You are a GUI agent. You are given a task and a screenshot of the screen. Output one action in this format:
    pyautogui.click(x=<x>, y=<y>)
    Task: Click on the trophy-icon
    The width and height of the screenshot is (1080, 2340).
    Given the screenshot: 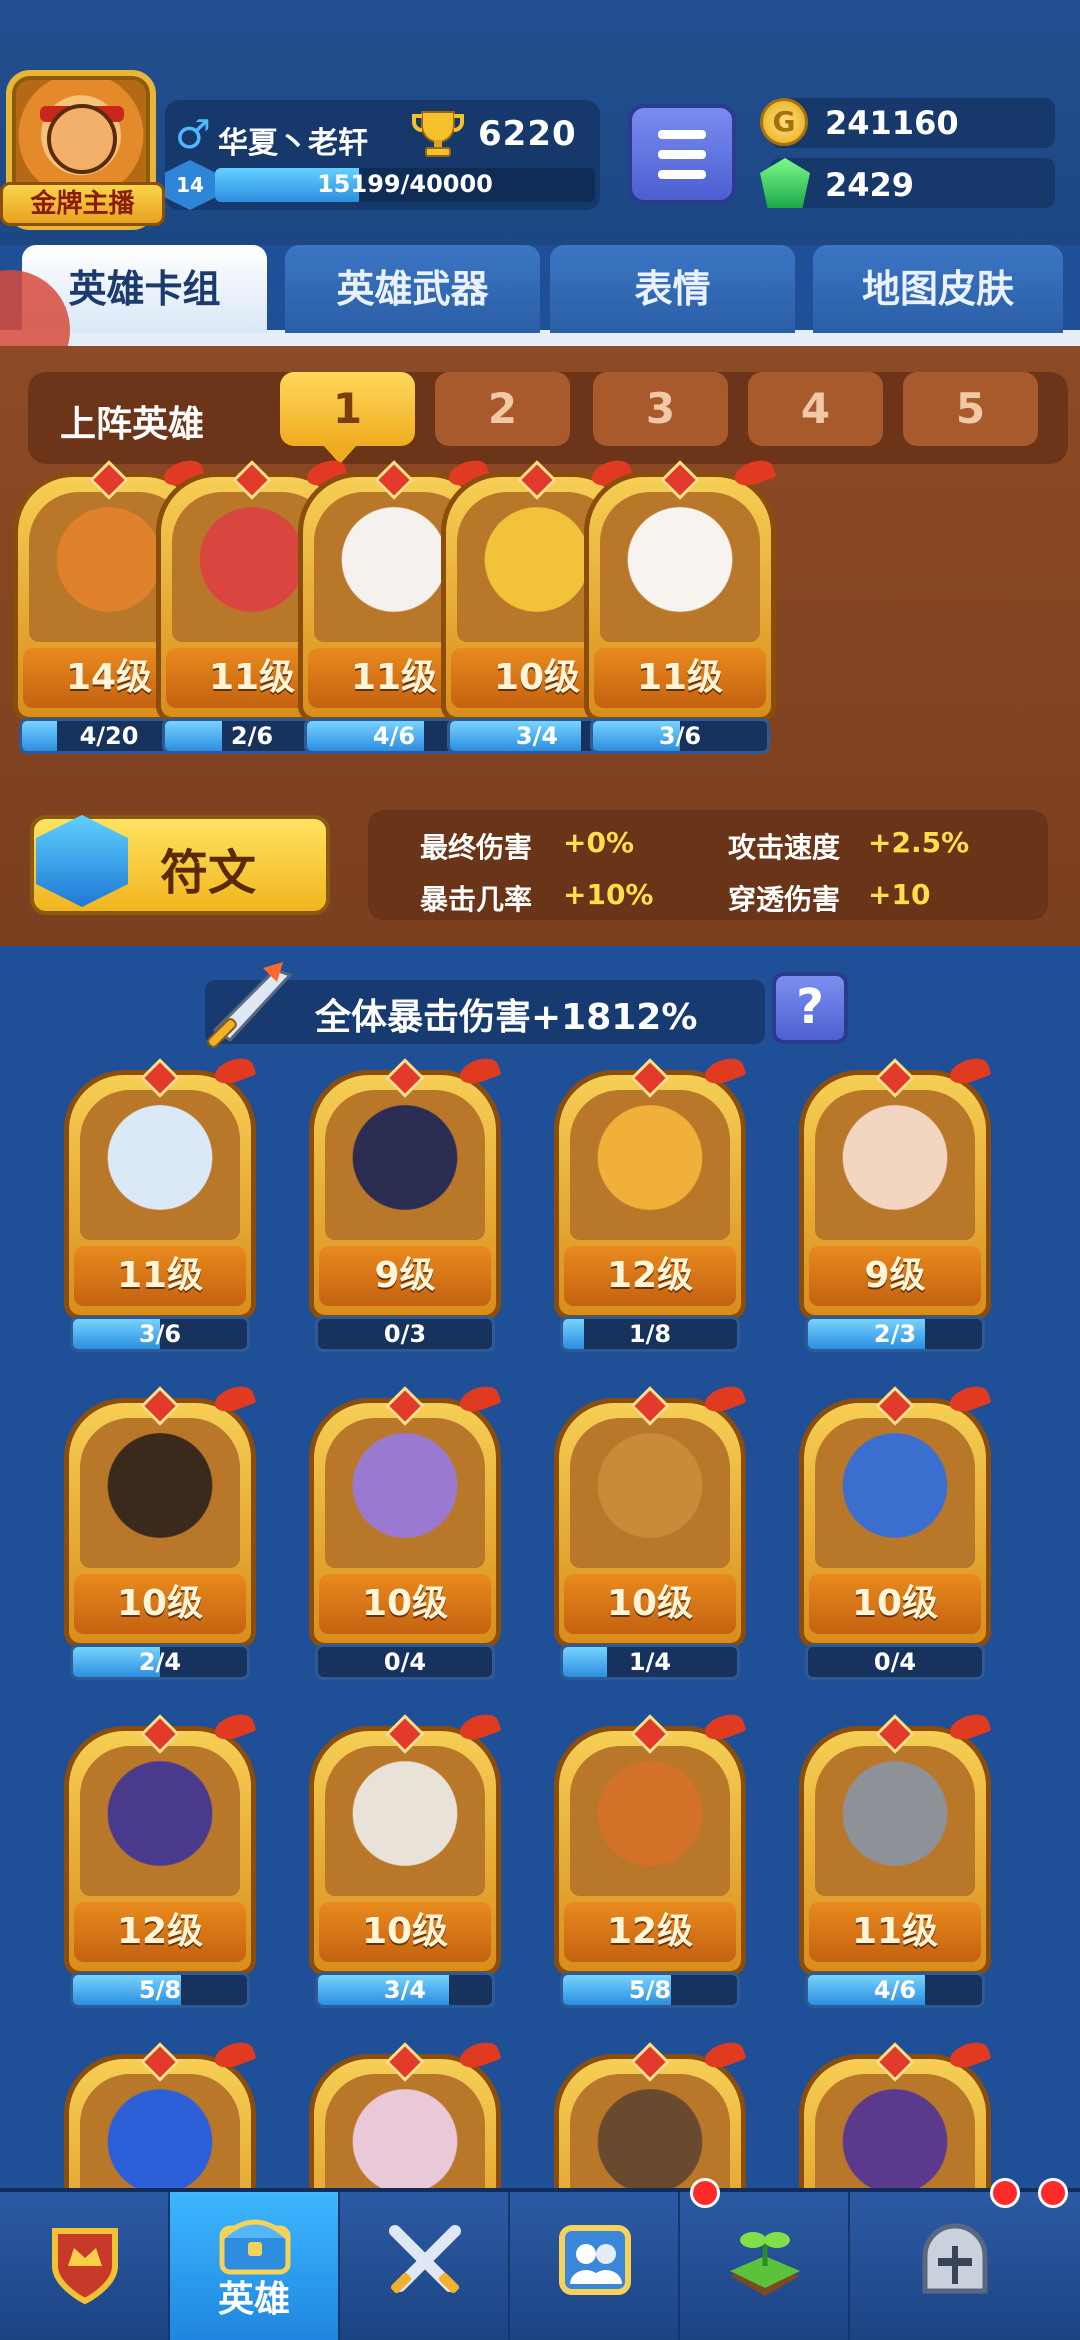 What is the action you would take?
    pyautogui.click(x=438, y=134)
    